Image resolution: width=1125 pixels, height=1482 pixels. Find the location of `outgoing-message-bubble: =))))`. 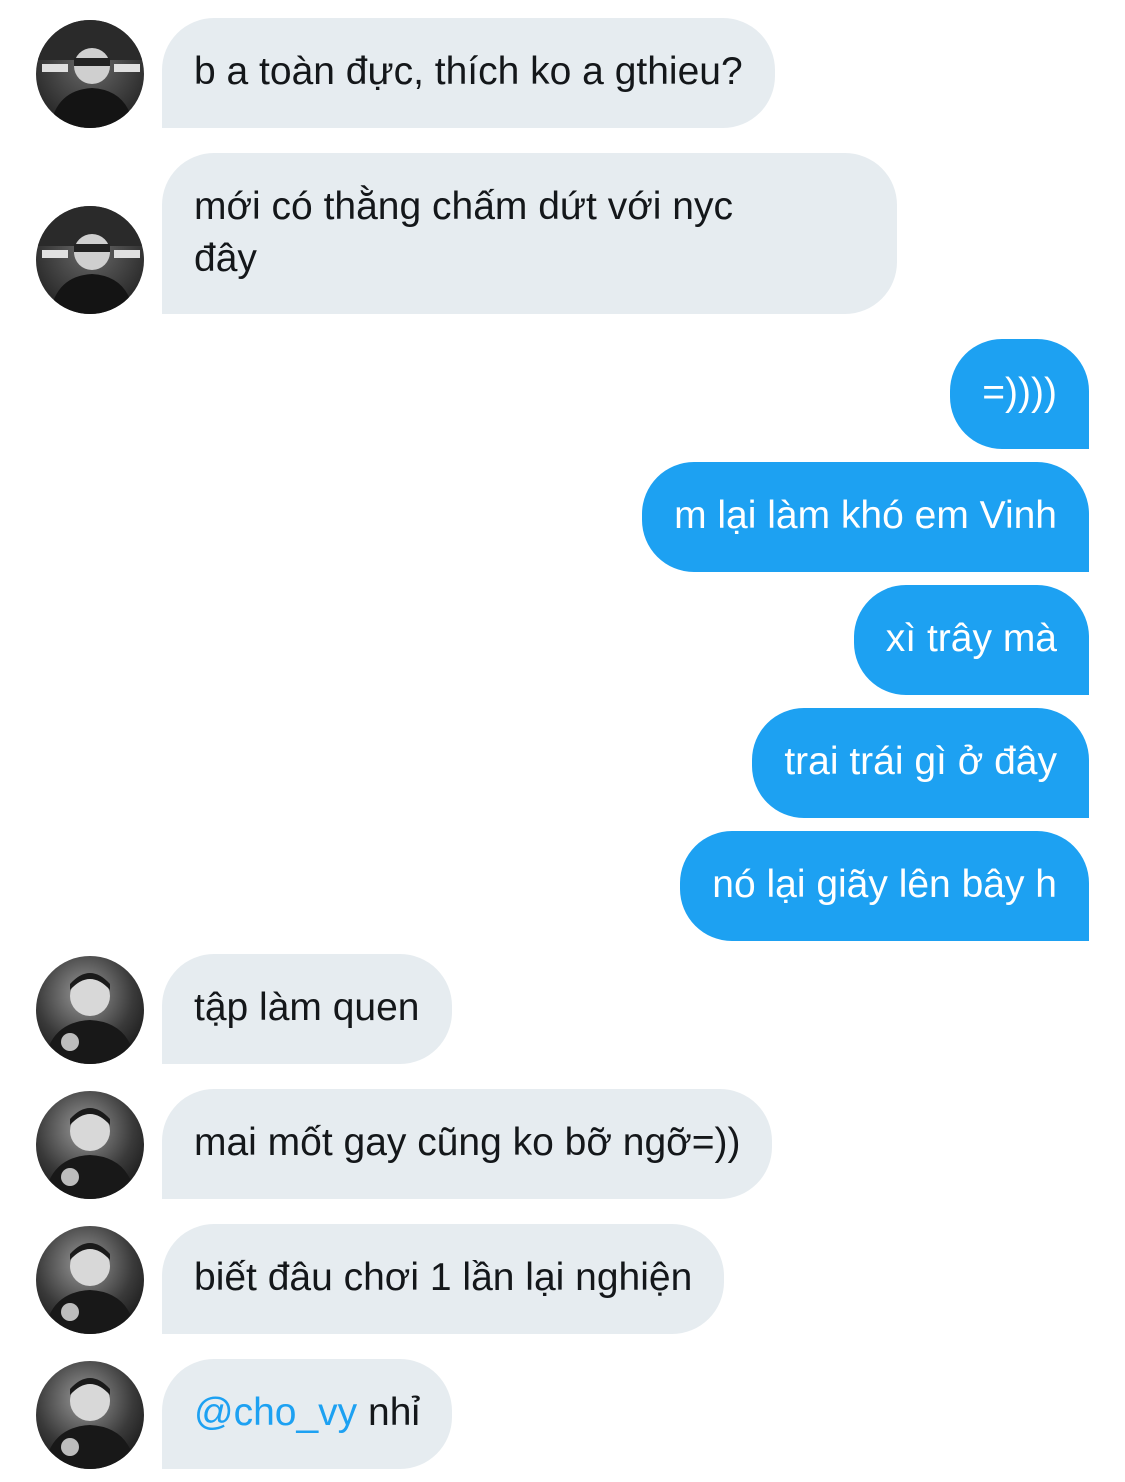

outgoing-message-bubble: =)))) is located at coordinates (1019, 394).